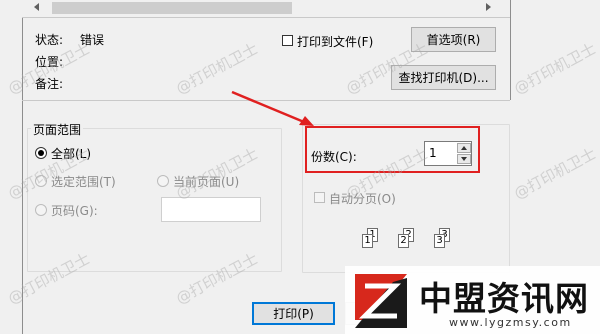  Describe the element at coordinates (211, 209) in the screenshot. I see `pages-input` at that location.